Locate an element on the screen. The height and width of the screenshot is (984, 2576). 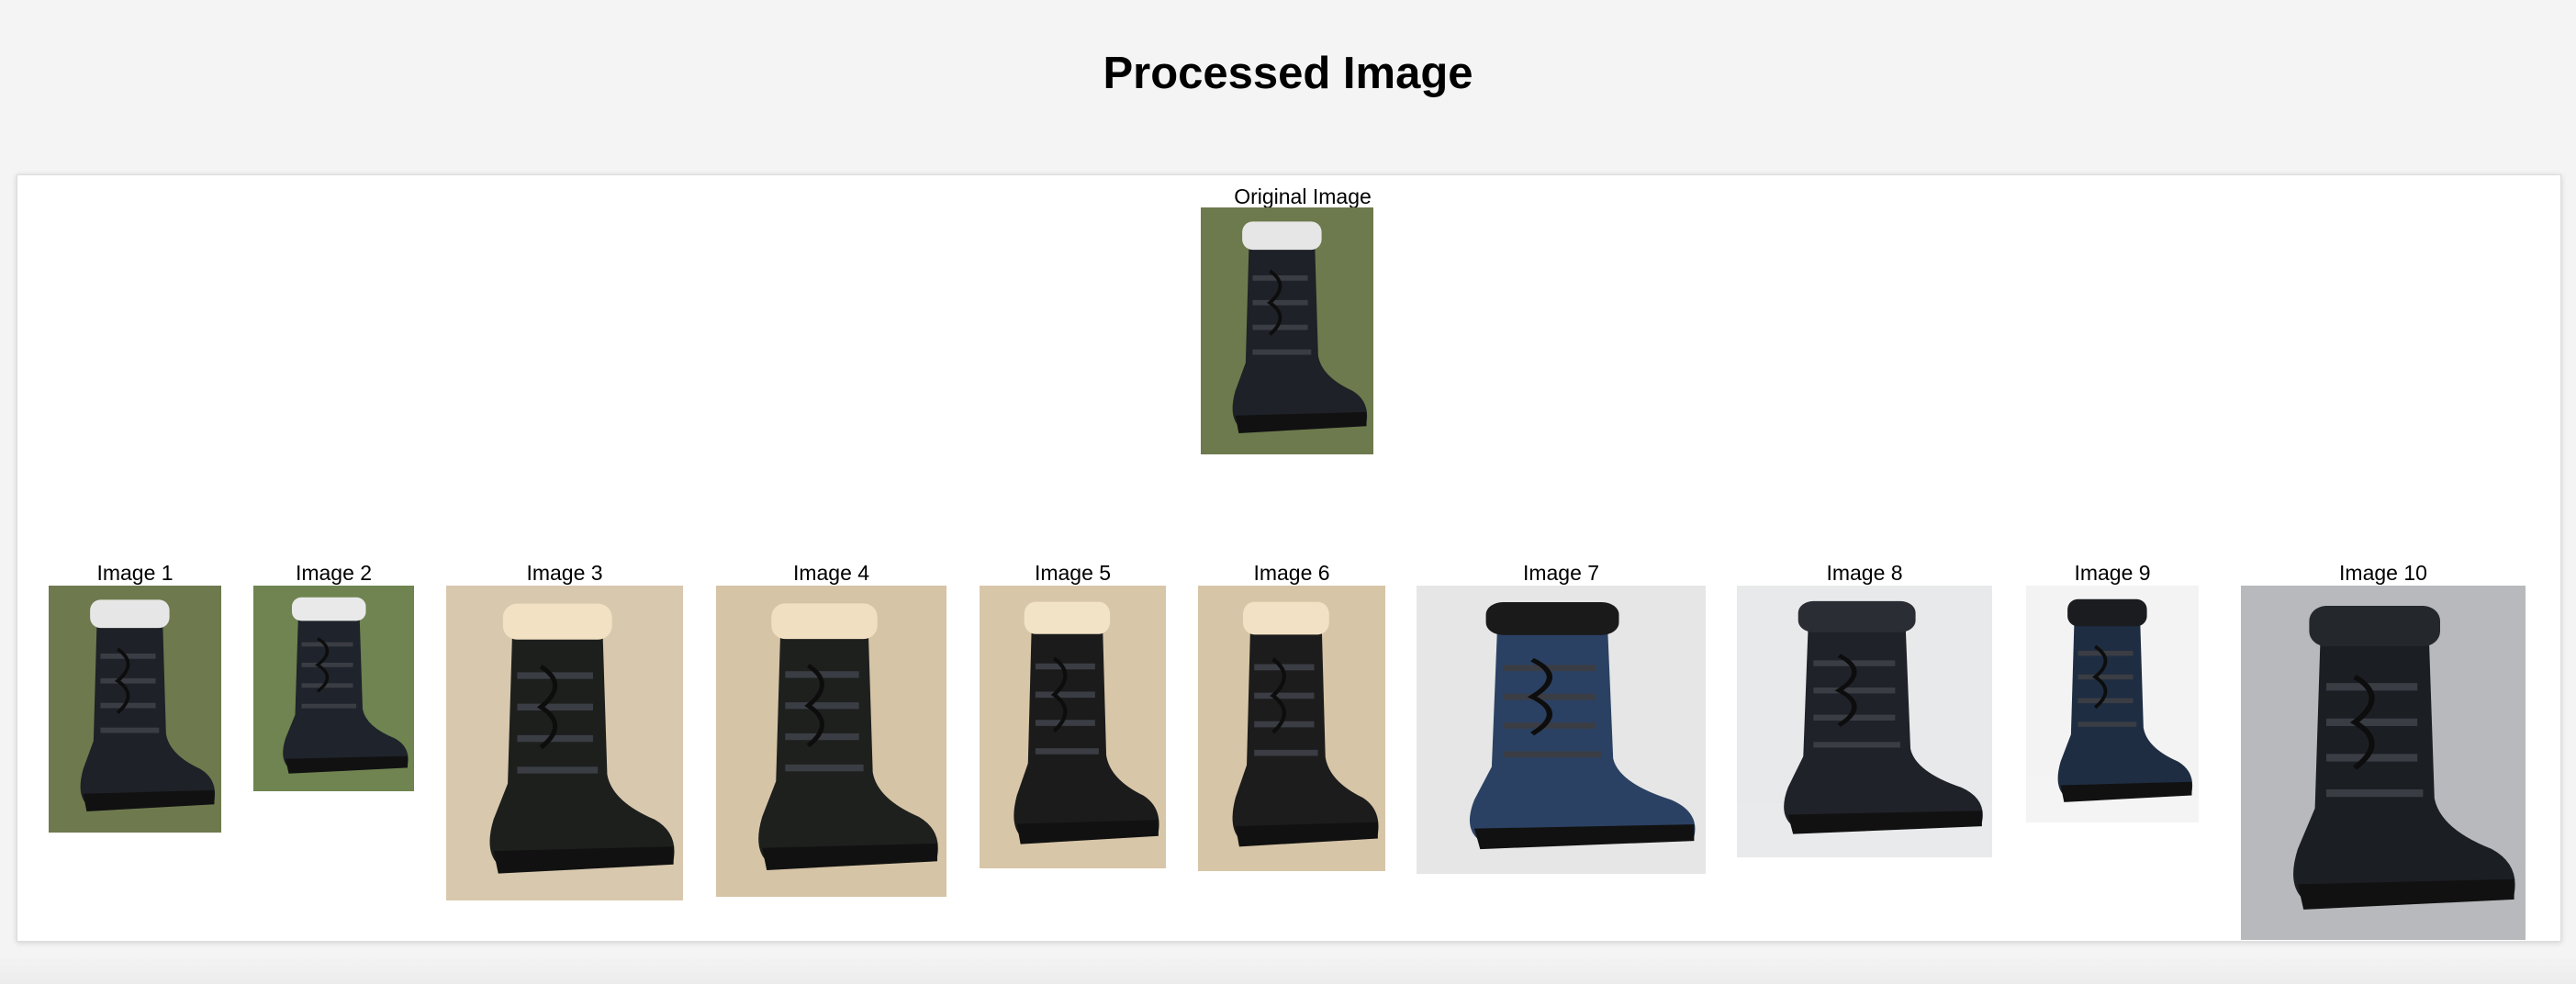
page-bottom-shade is located at coordinates (1288, 969).